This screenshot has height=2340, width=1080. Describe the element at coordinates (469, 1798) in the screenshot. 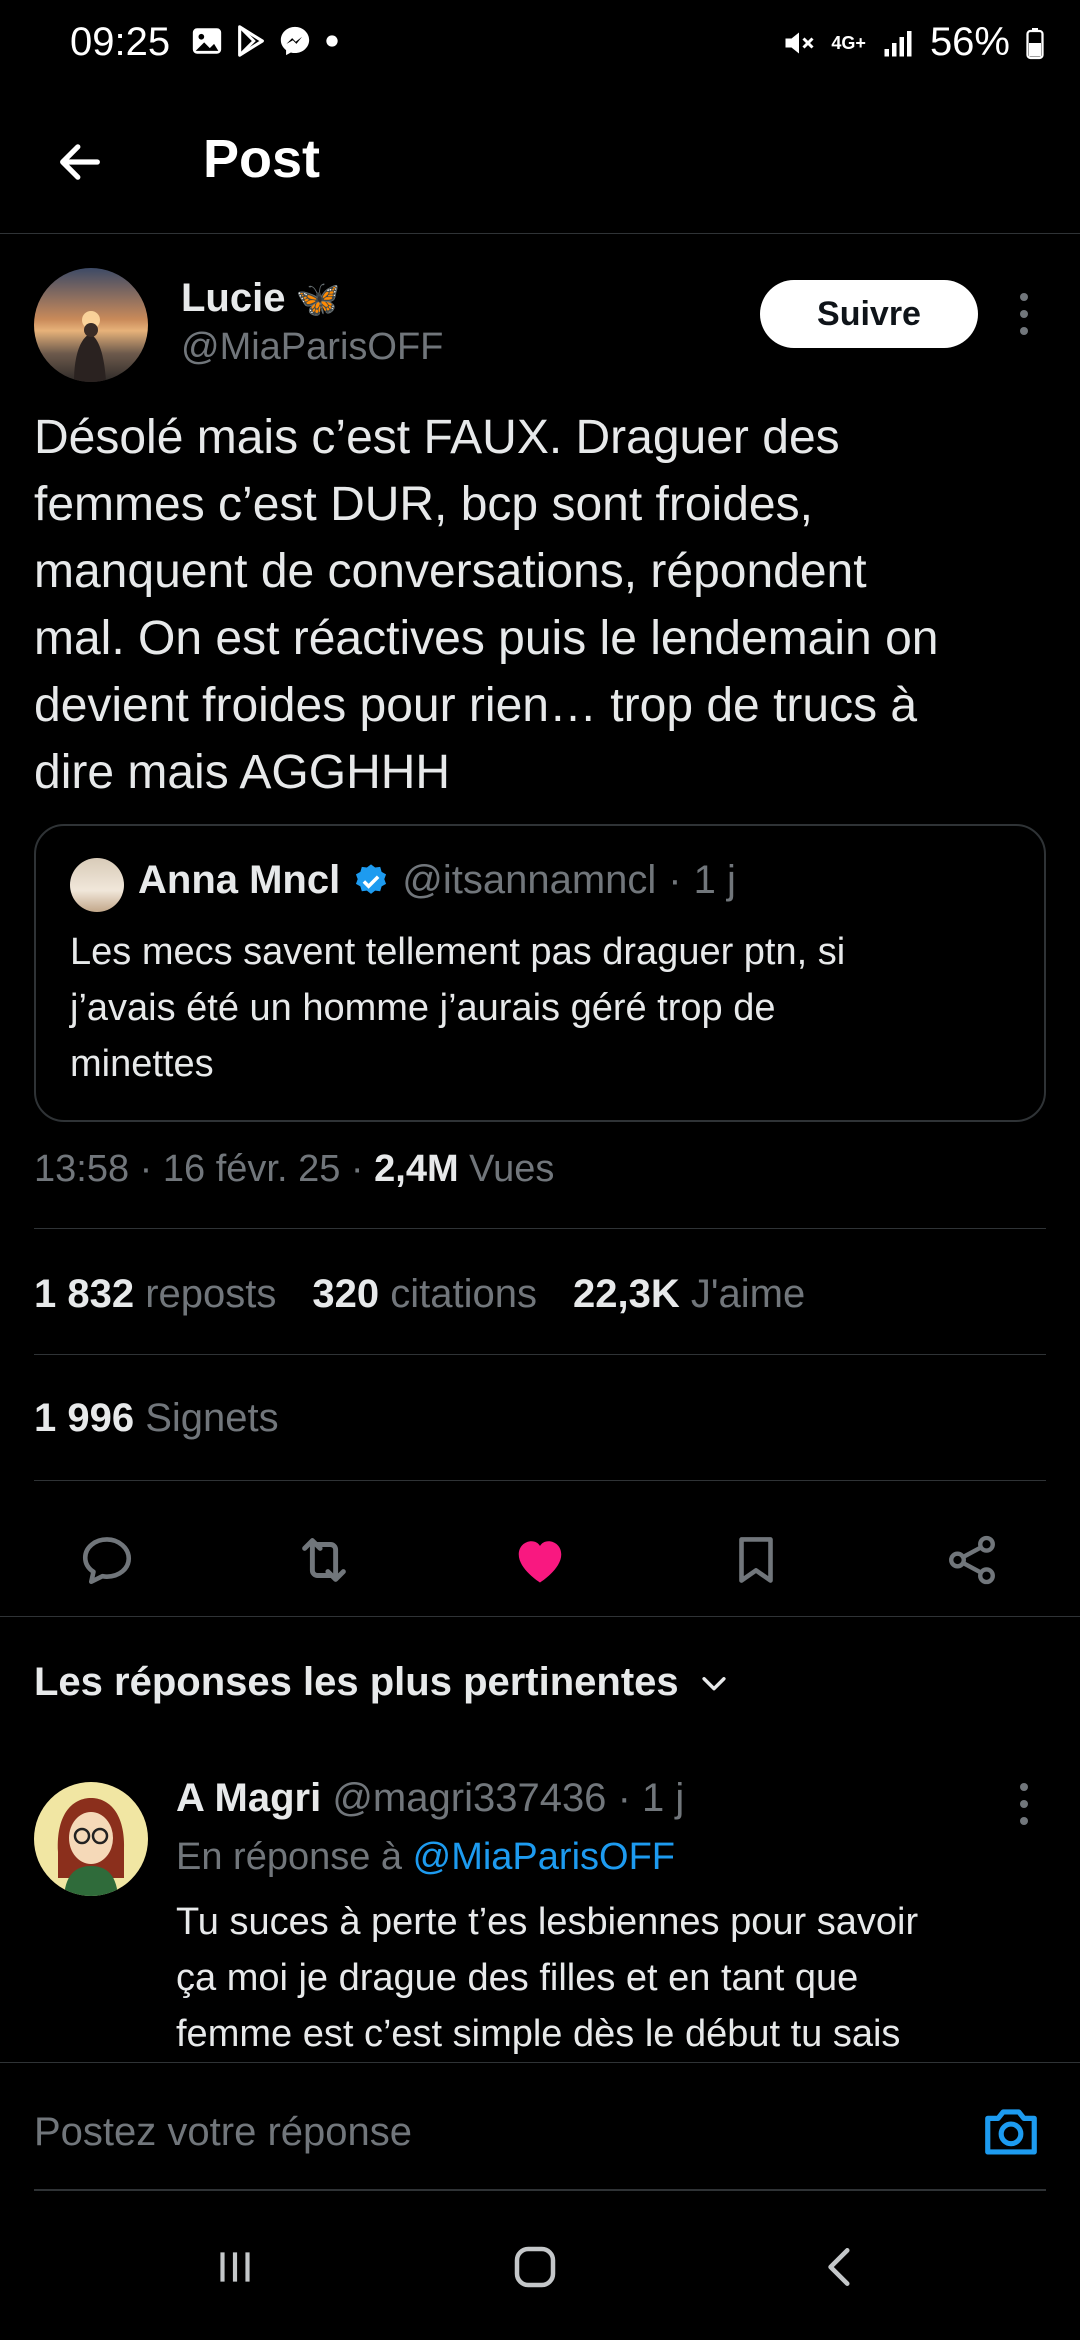

I see `reply-author-handle: @magri337436` at that location.